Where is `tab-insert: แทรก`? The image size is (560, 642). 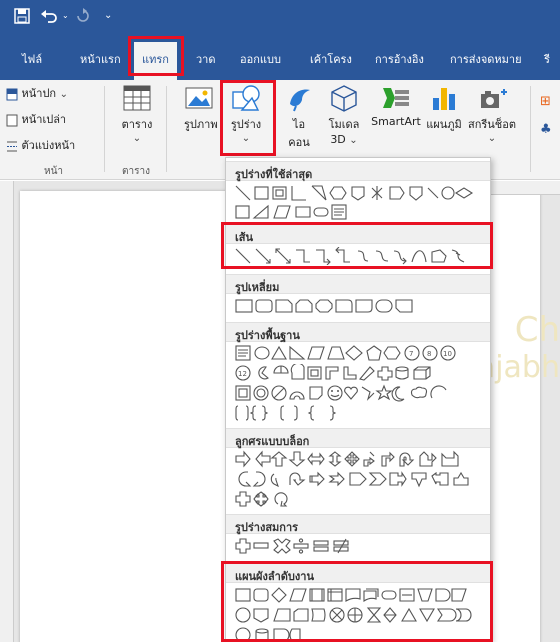 tab-insert: แทรก is located at coordinates (155, 61).